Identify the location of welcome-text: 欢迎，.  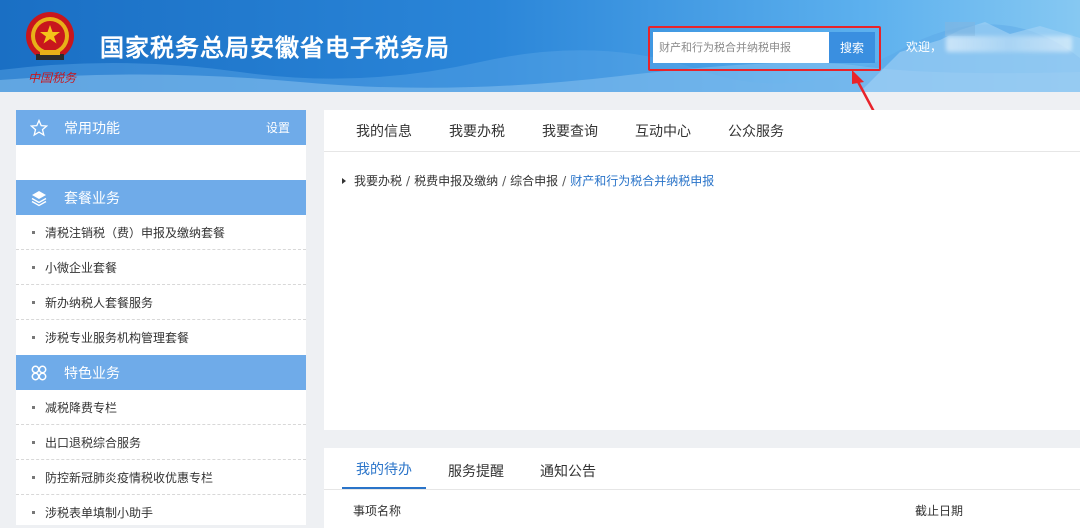
(924, 47).